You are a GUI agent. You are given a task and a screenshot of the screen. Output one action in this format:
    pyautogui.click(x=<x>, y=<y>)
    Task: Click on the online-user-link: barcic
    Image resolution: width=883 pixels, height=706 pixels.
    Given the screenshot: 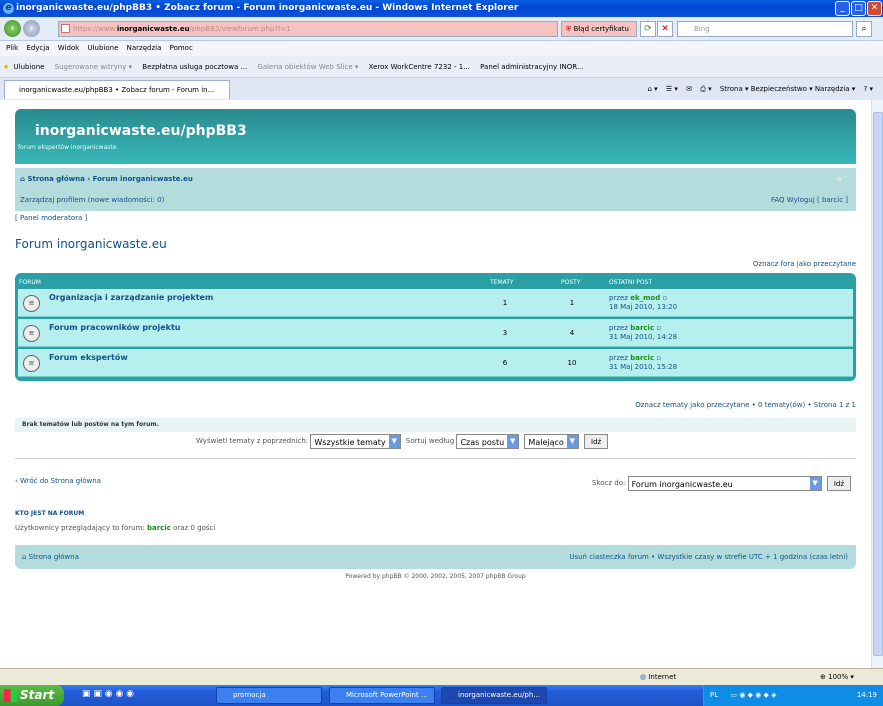 What is the action you would take?
    pyautogui.click(x=159, y=528)
    